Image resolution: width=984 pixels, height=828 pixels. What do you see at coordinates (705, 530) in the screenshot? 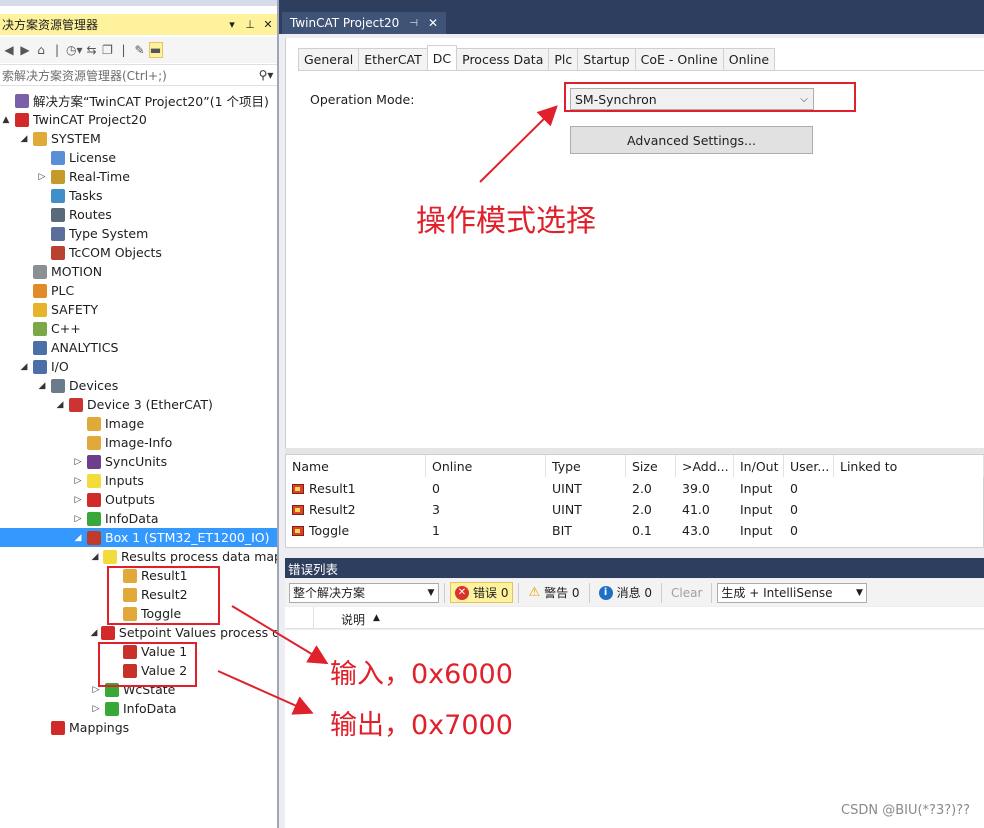
I see `grid-cell-addr: 43.0` at bounding box center [705, 530].